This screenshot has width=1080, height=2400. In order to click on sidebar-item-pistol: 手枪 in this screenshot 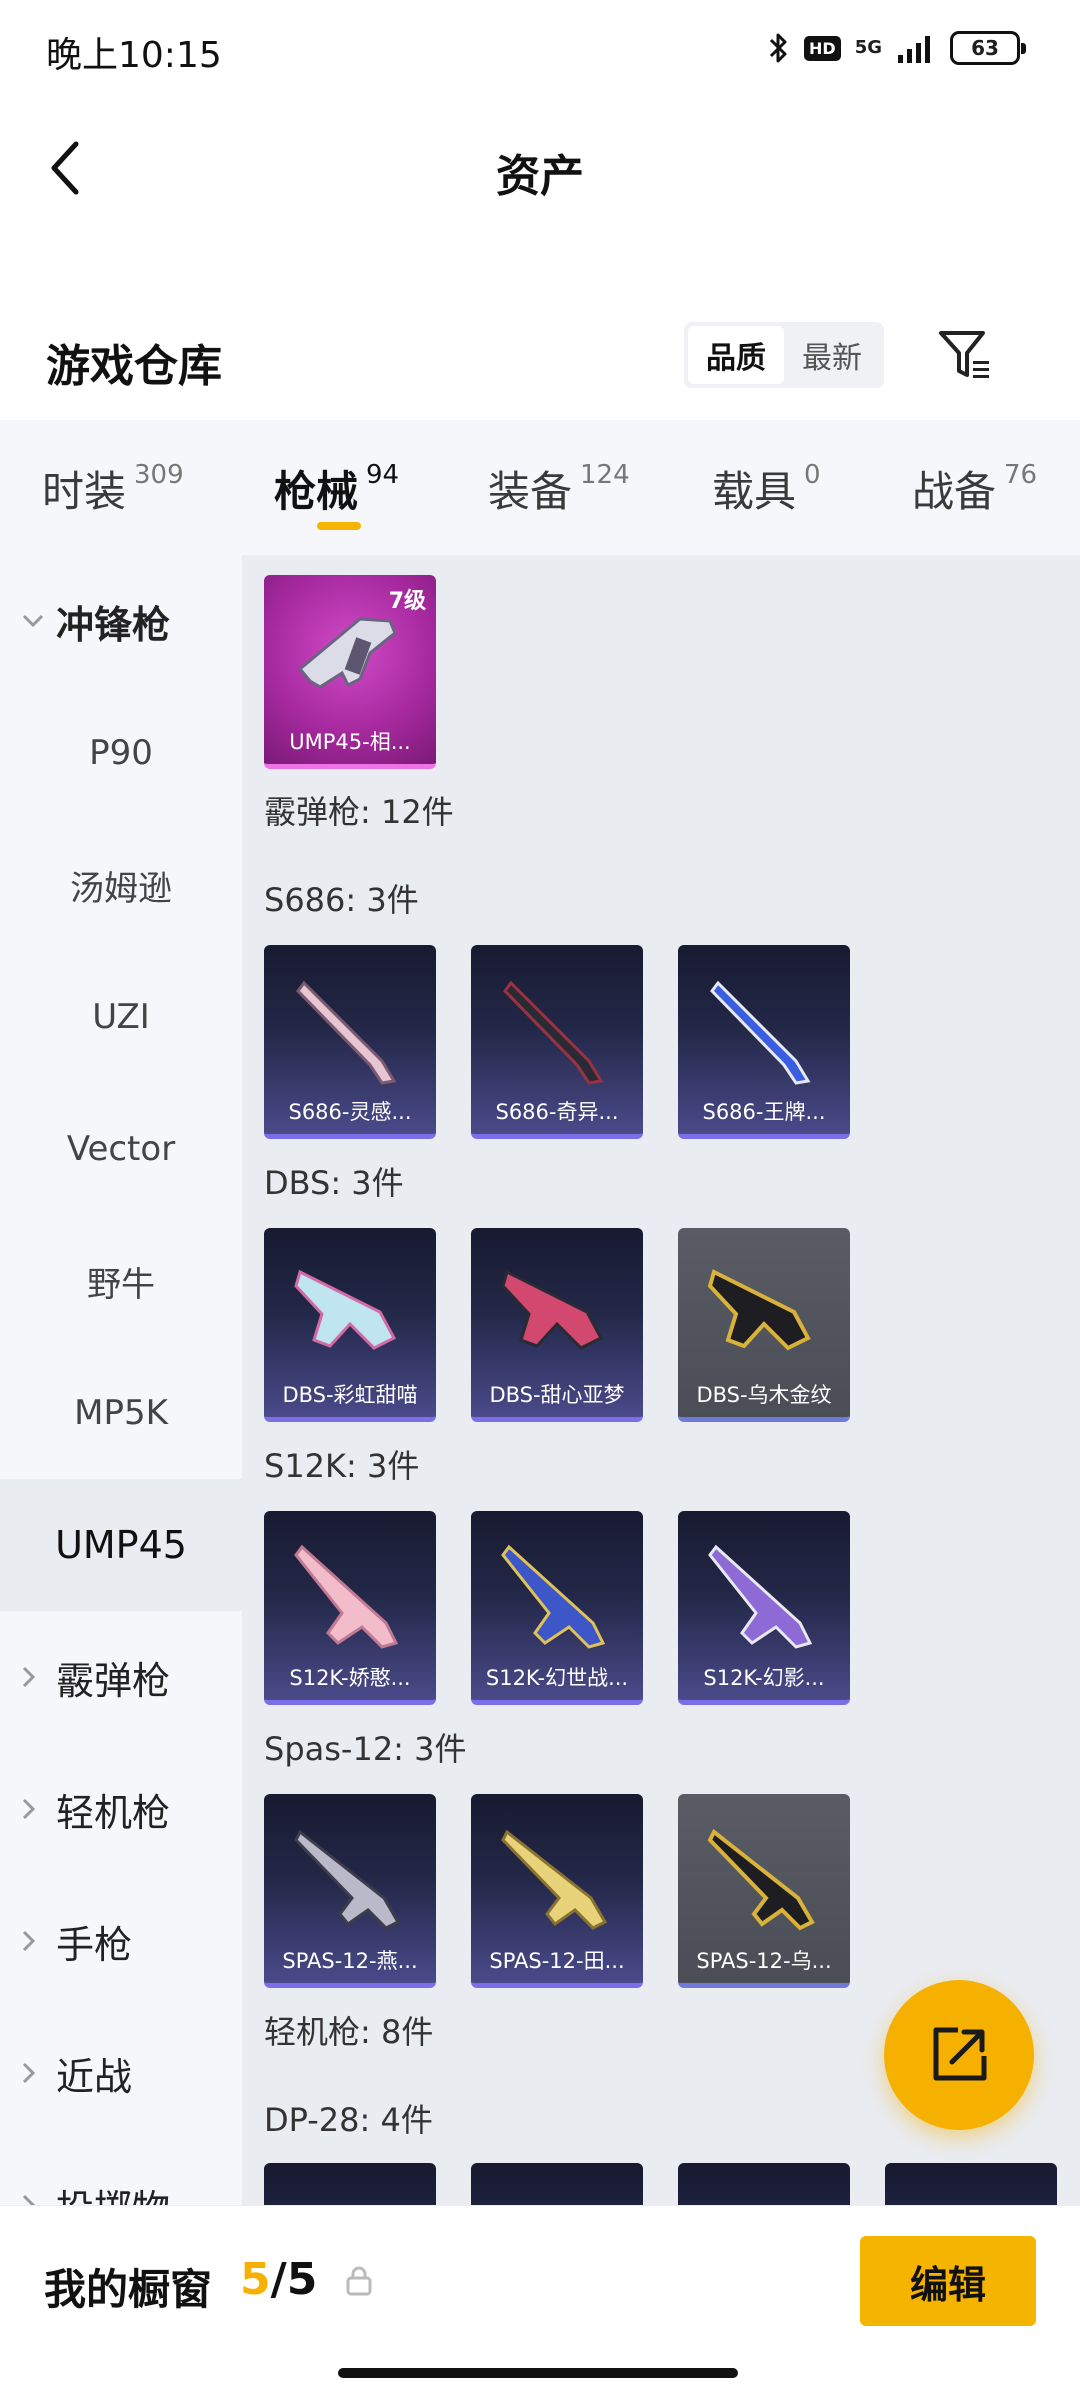, I will do `click(121, 1941)`.